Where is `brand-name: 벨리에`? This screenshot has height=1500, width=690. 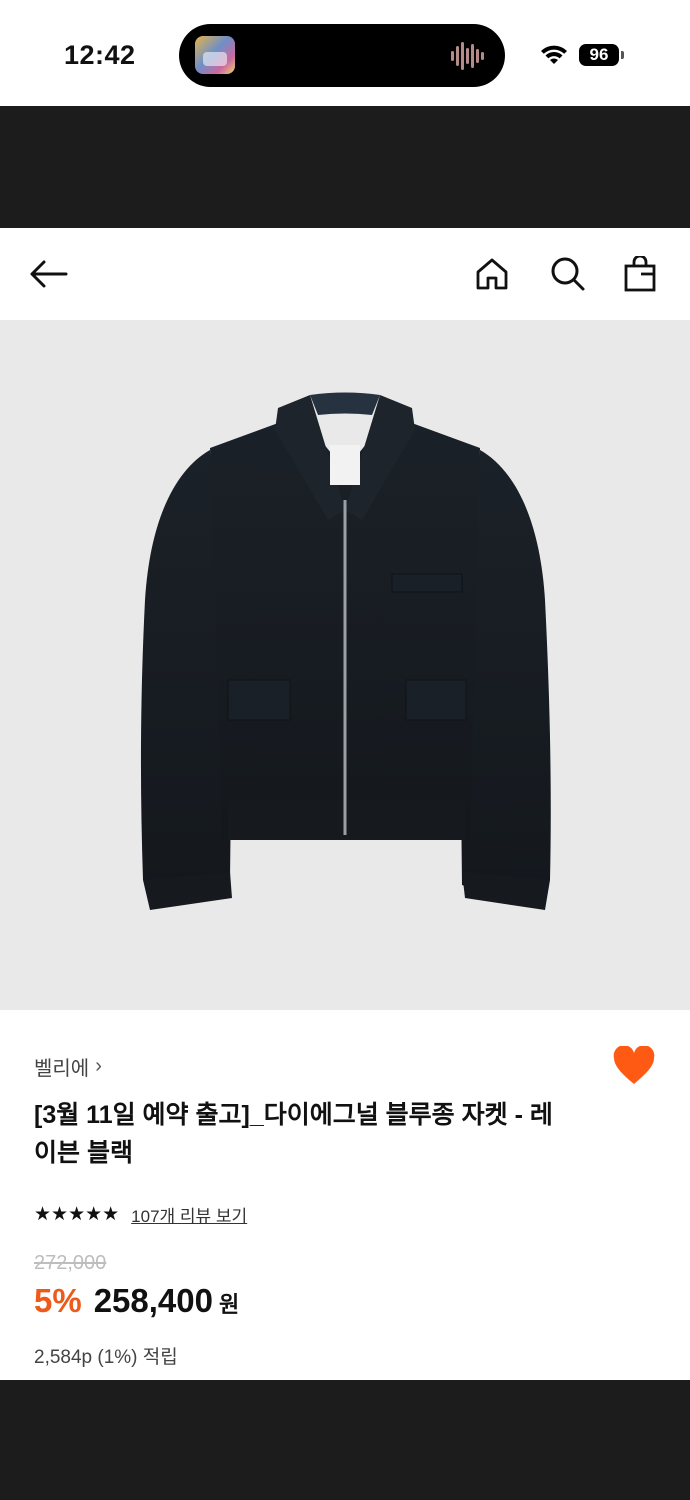
brand-name: 벨리에 is located at coordinates (62, 1069).